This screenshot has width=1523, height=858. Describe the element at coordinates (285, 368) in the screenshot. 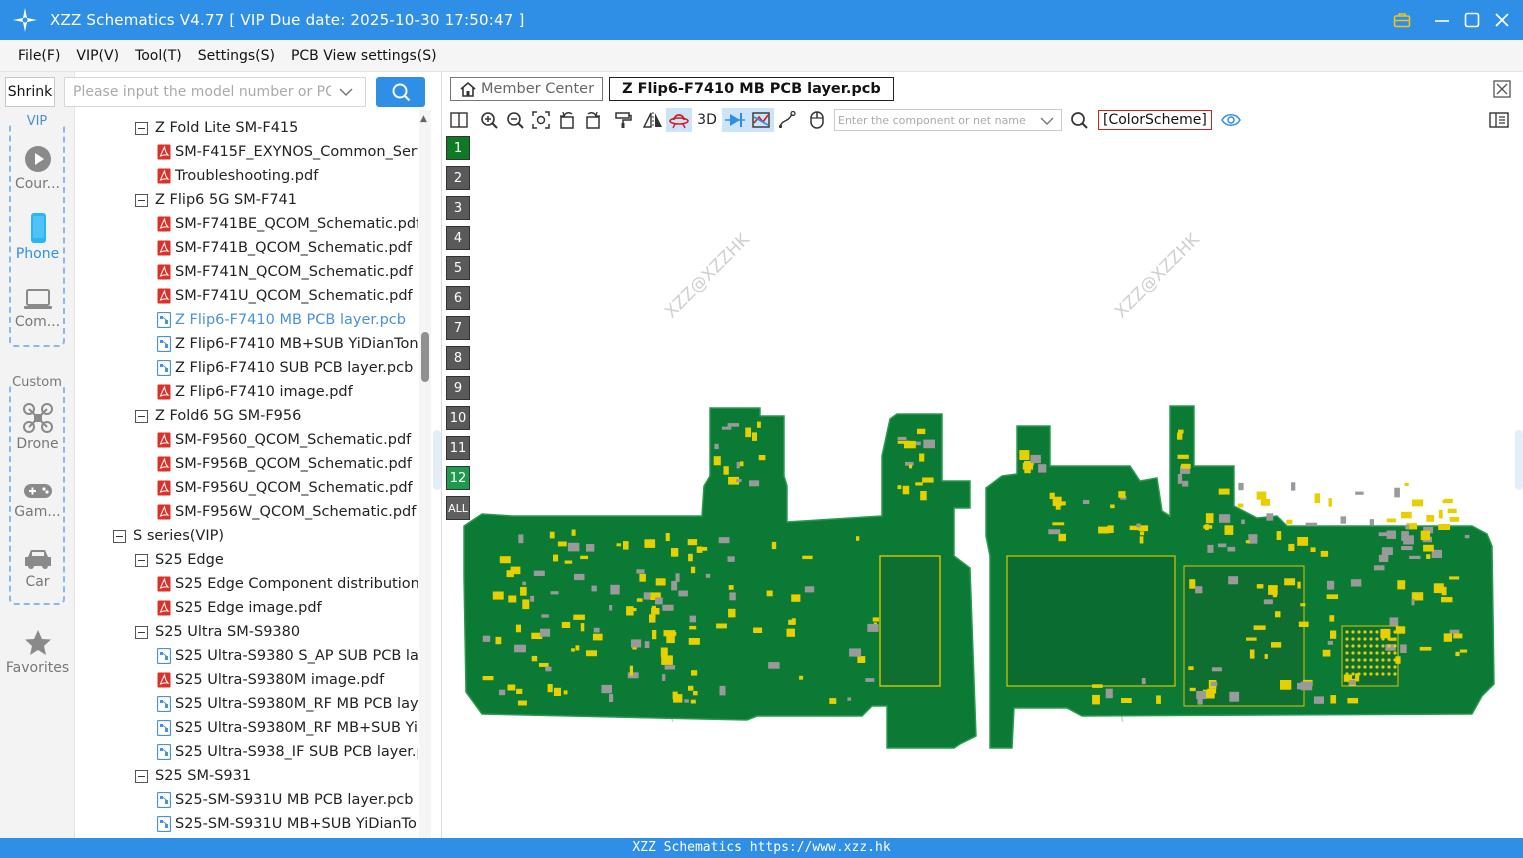

I see `tree-file: Z Flip6-F7410 SUB PCB layer.pcb` at that location.